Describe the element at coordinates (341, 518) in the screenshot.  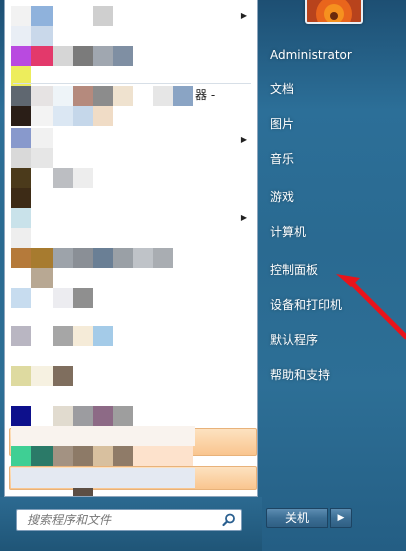
I see `shutdown-options-arrow-icon: ▶` at that location.